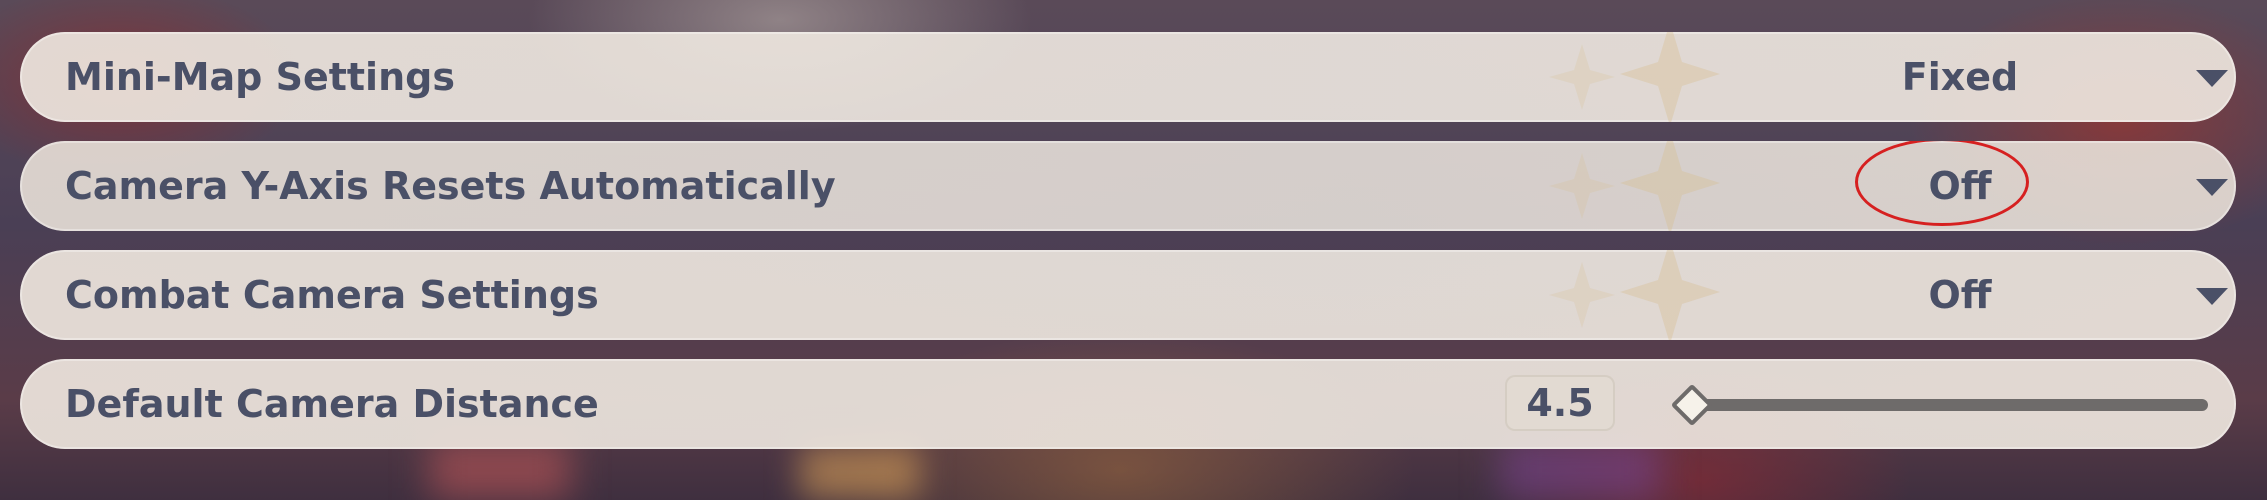 The width and height of the screenshot is (2267, 500). What do you see at coordinates (450, 186) in the screenshot?
I see `setting-label: Camera Y-Axis Resets Automatically` at bounding box center [450, 186].